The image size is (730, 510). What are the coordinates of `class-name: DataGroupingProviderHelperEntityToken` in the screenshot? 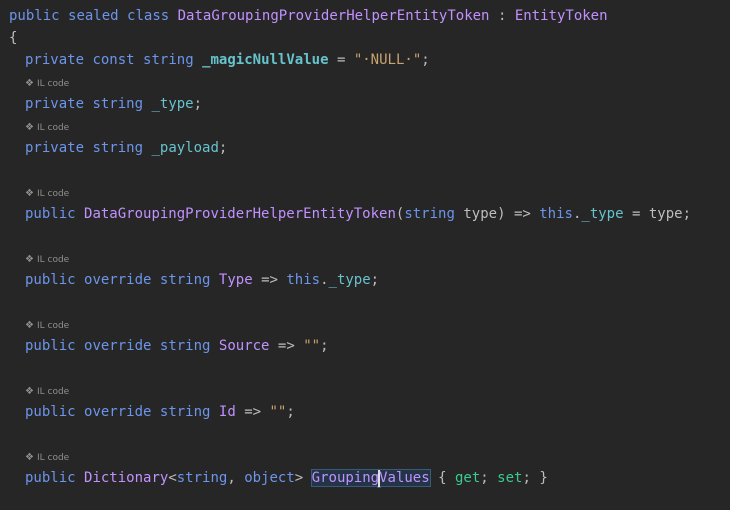 It's located at (333, 16).